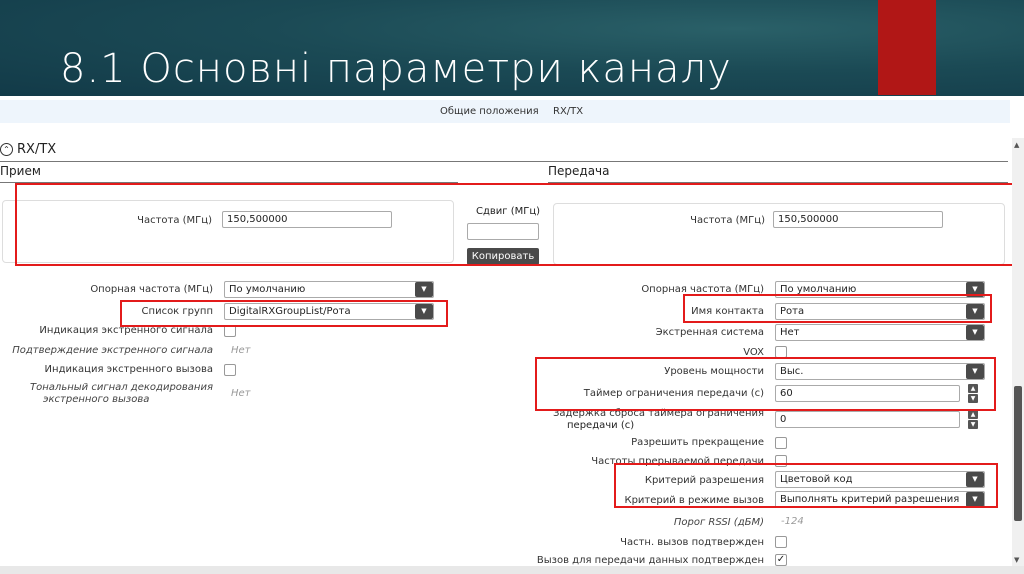  I want to click on allow-interrupt-label: Разрешить прекращение, so click(697, 442).